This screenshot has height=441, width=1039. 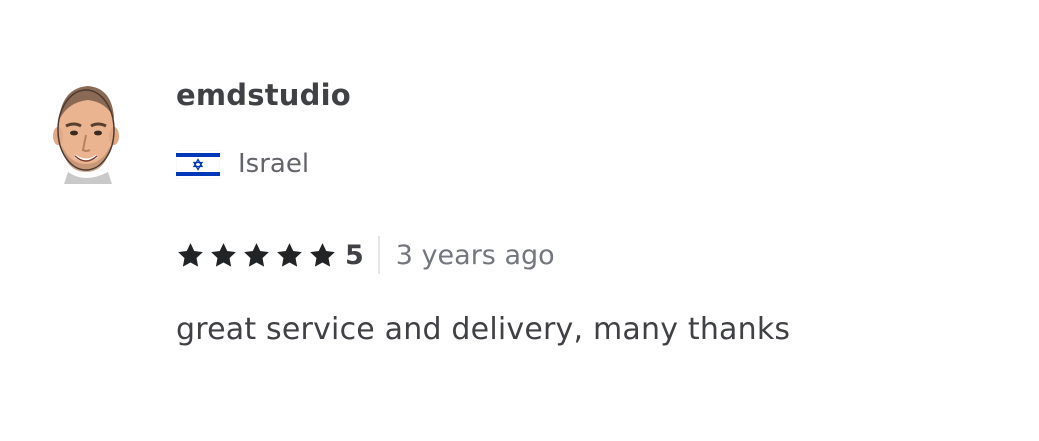 What do you see at coordinates (475, 255) in the screenshot?
I see `review-time: 3 years ago` at bounding box center [475, 255].